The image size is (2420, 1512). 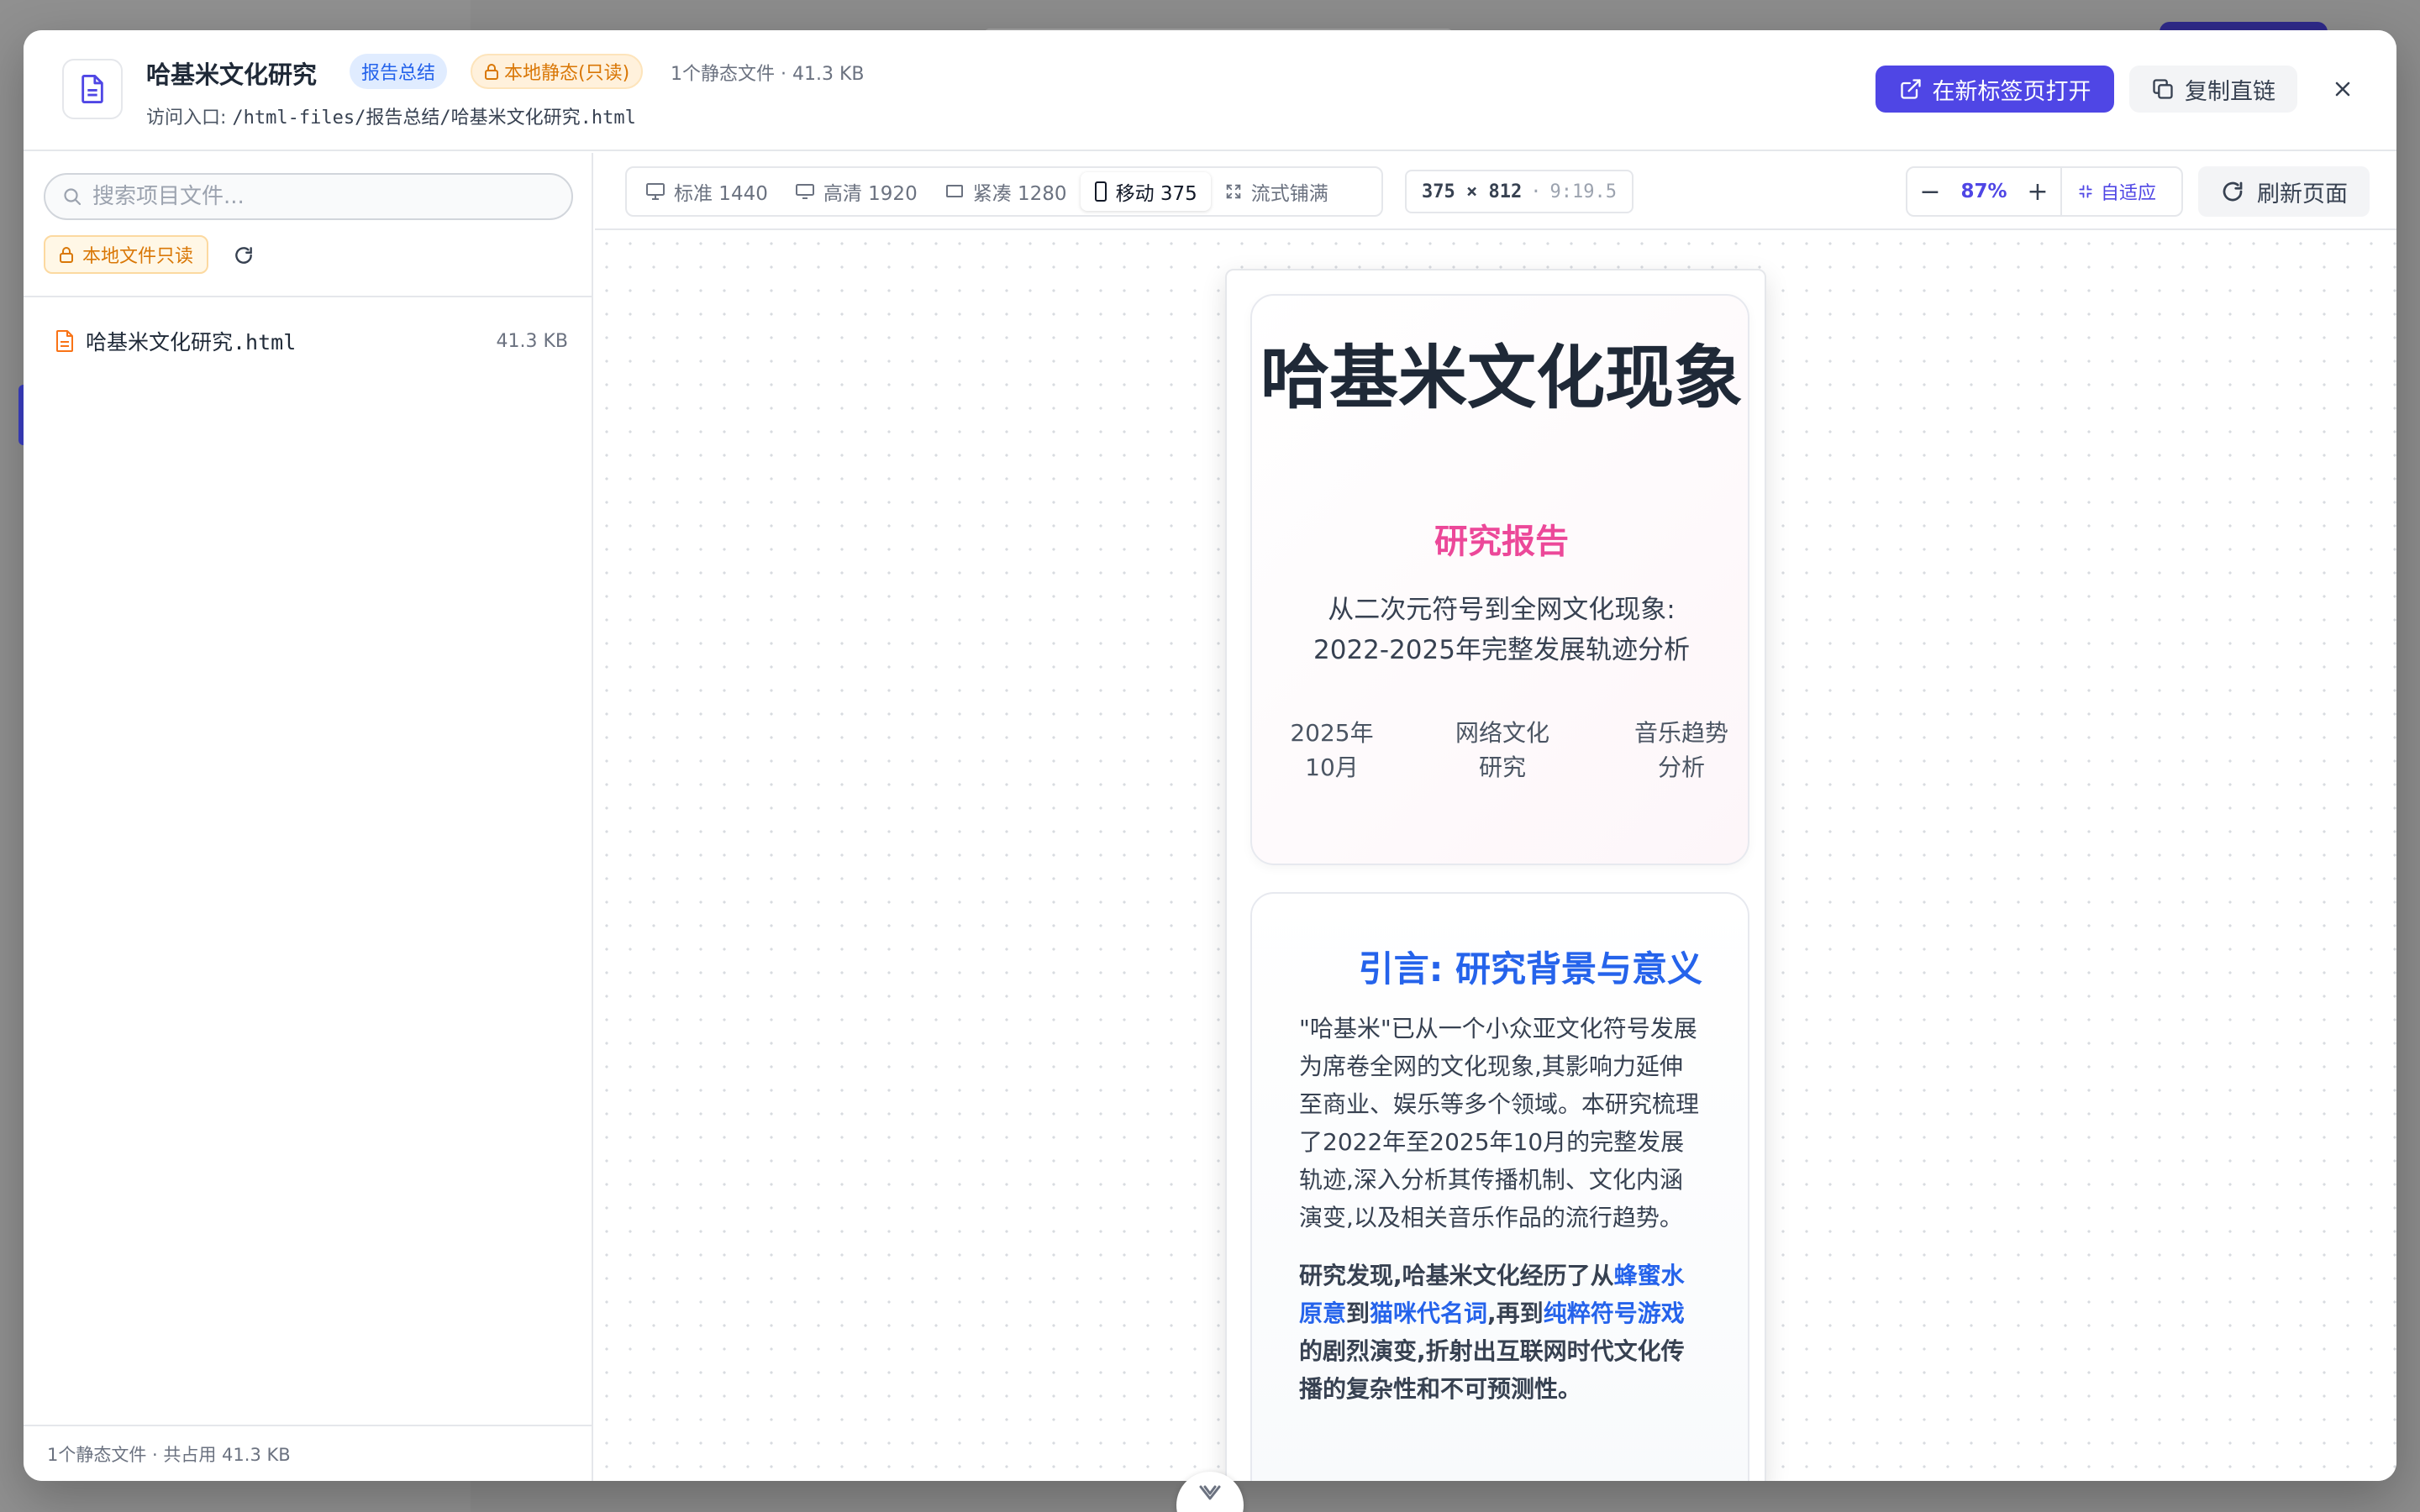 What do you see at coordinates (311, 341) in the screenshot?
I see `file-list-item: 哈基米文化研究.html 41.3 KB` at bounding box center [311, 341].